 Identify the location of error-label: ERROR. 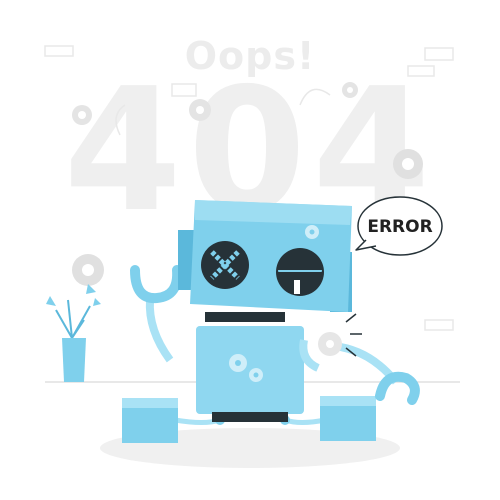
(399, 227).